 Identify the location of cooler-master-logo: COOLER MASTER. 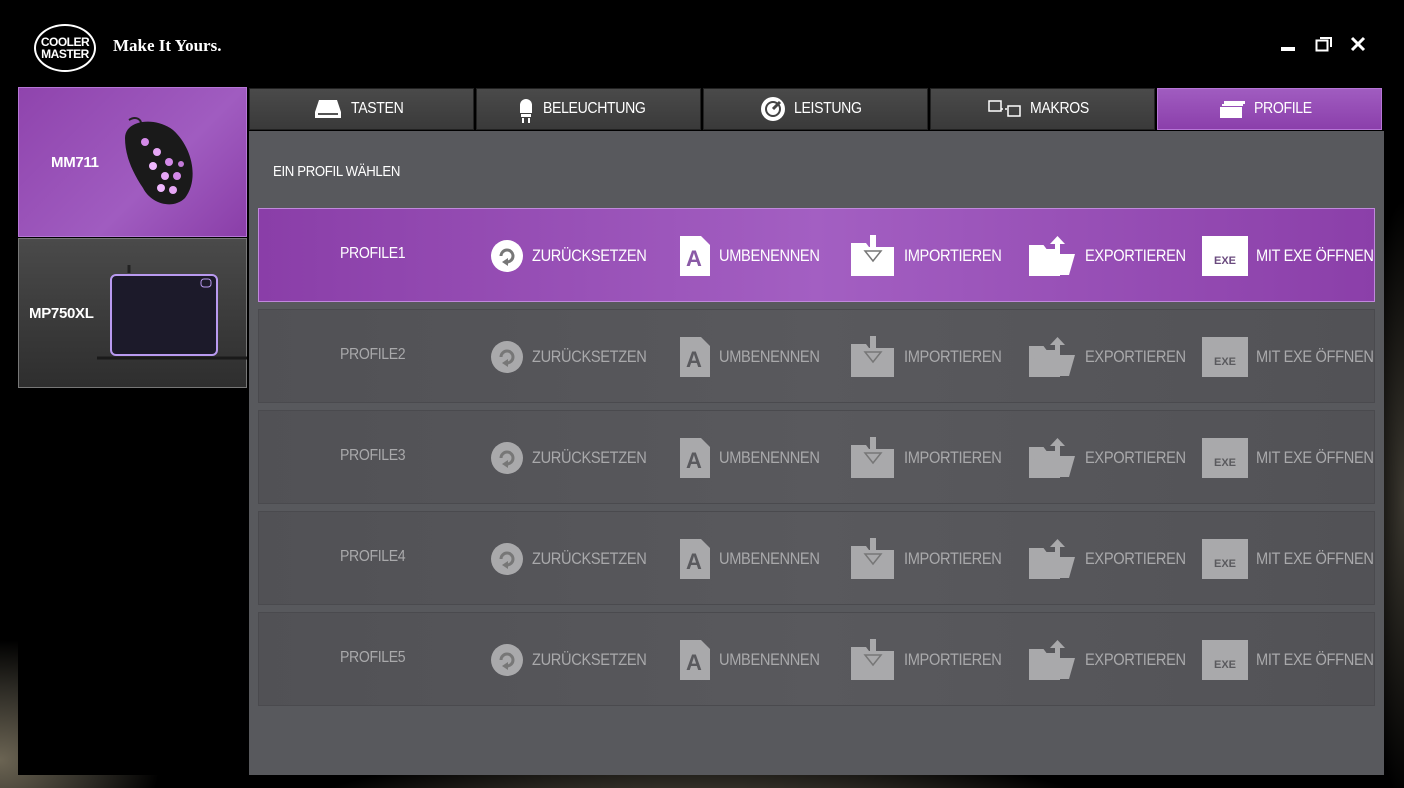
(65, 48).